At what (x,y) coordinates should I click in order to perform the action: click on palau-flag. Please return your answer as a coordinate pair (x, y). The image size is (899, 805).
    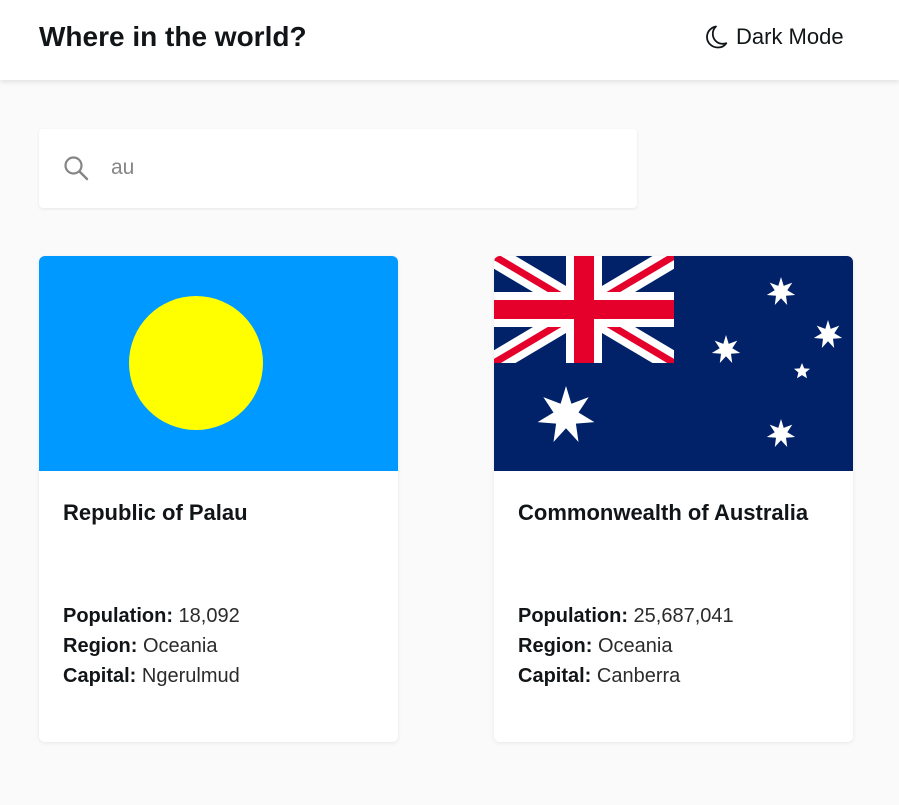
    Looking at the image, I should click on (218, 363).